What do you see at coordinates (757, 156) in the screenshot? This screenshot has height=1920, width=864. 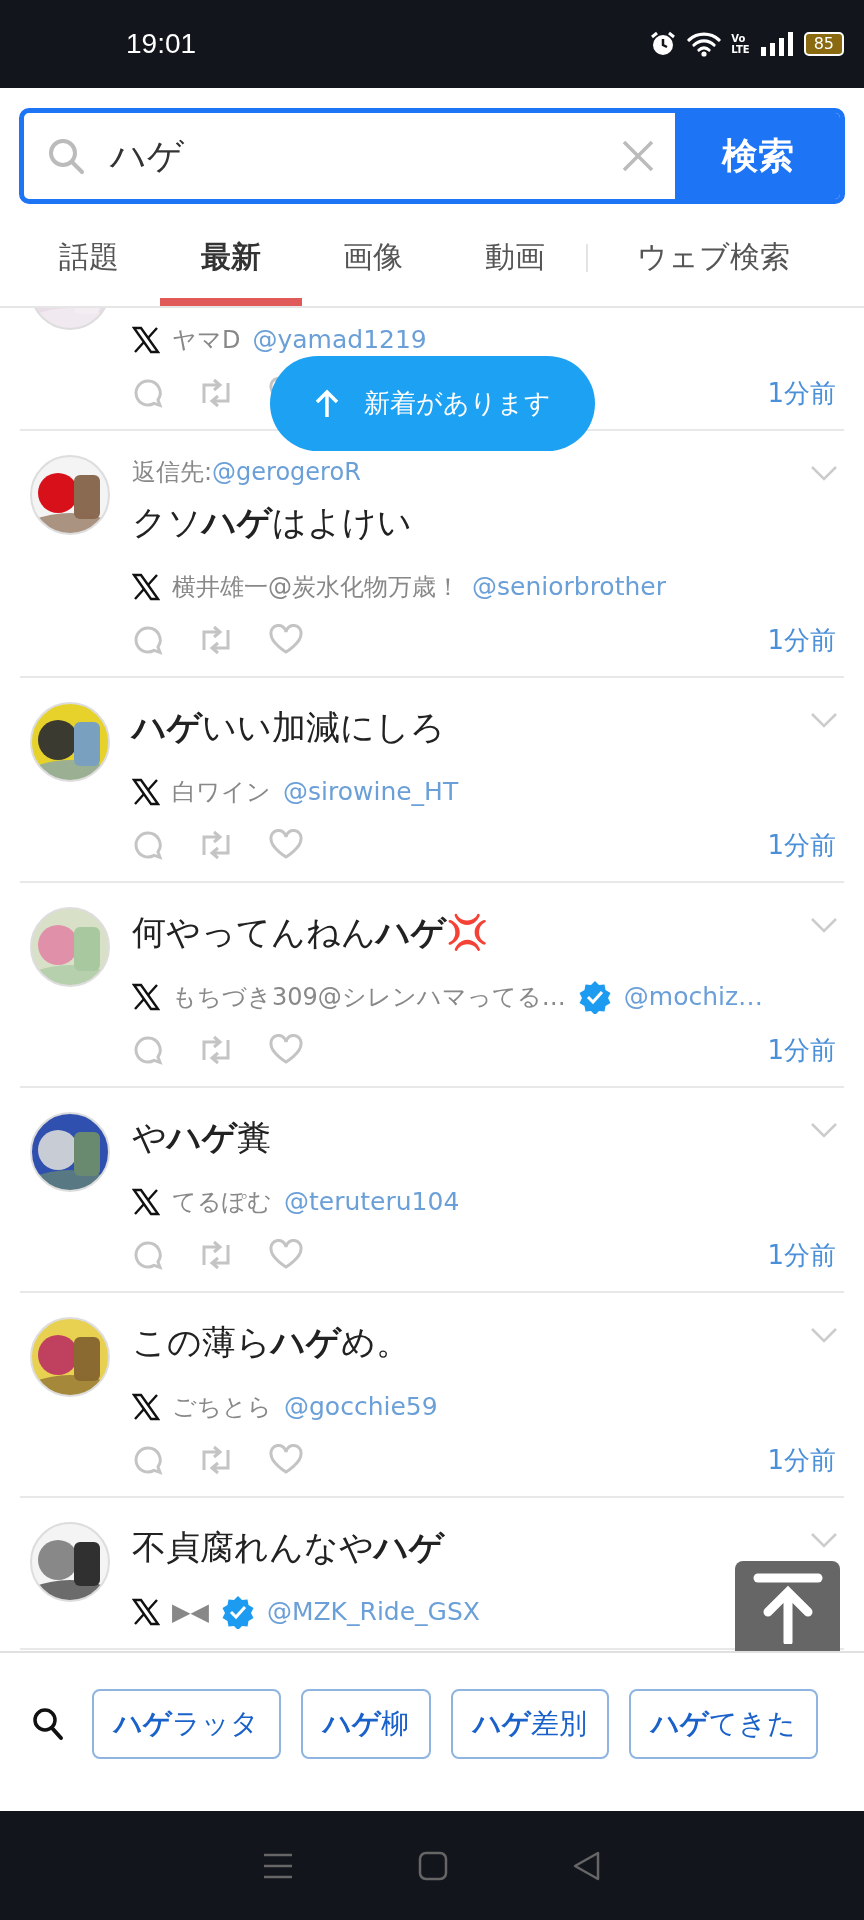 I see `search-button: 検索` at bounding box center [757, 156].